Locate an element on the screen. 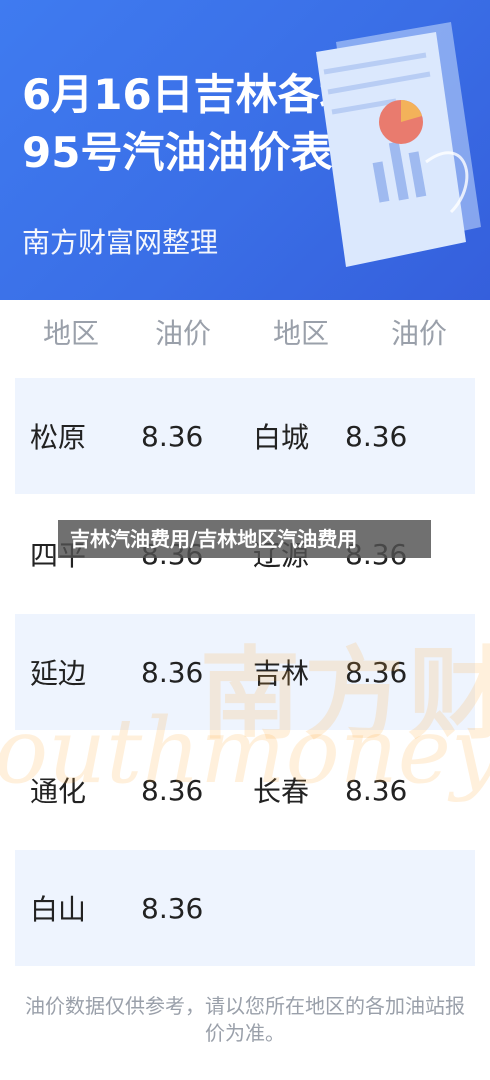 This screenshot has height=1080, width=490. page-subtitle: 南方财富网整理 is located at coordinates (120, 242).